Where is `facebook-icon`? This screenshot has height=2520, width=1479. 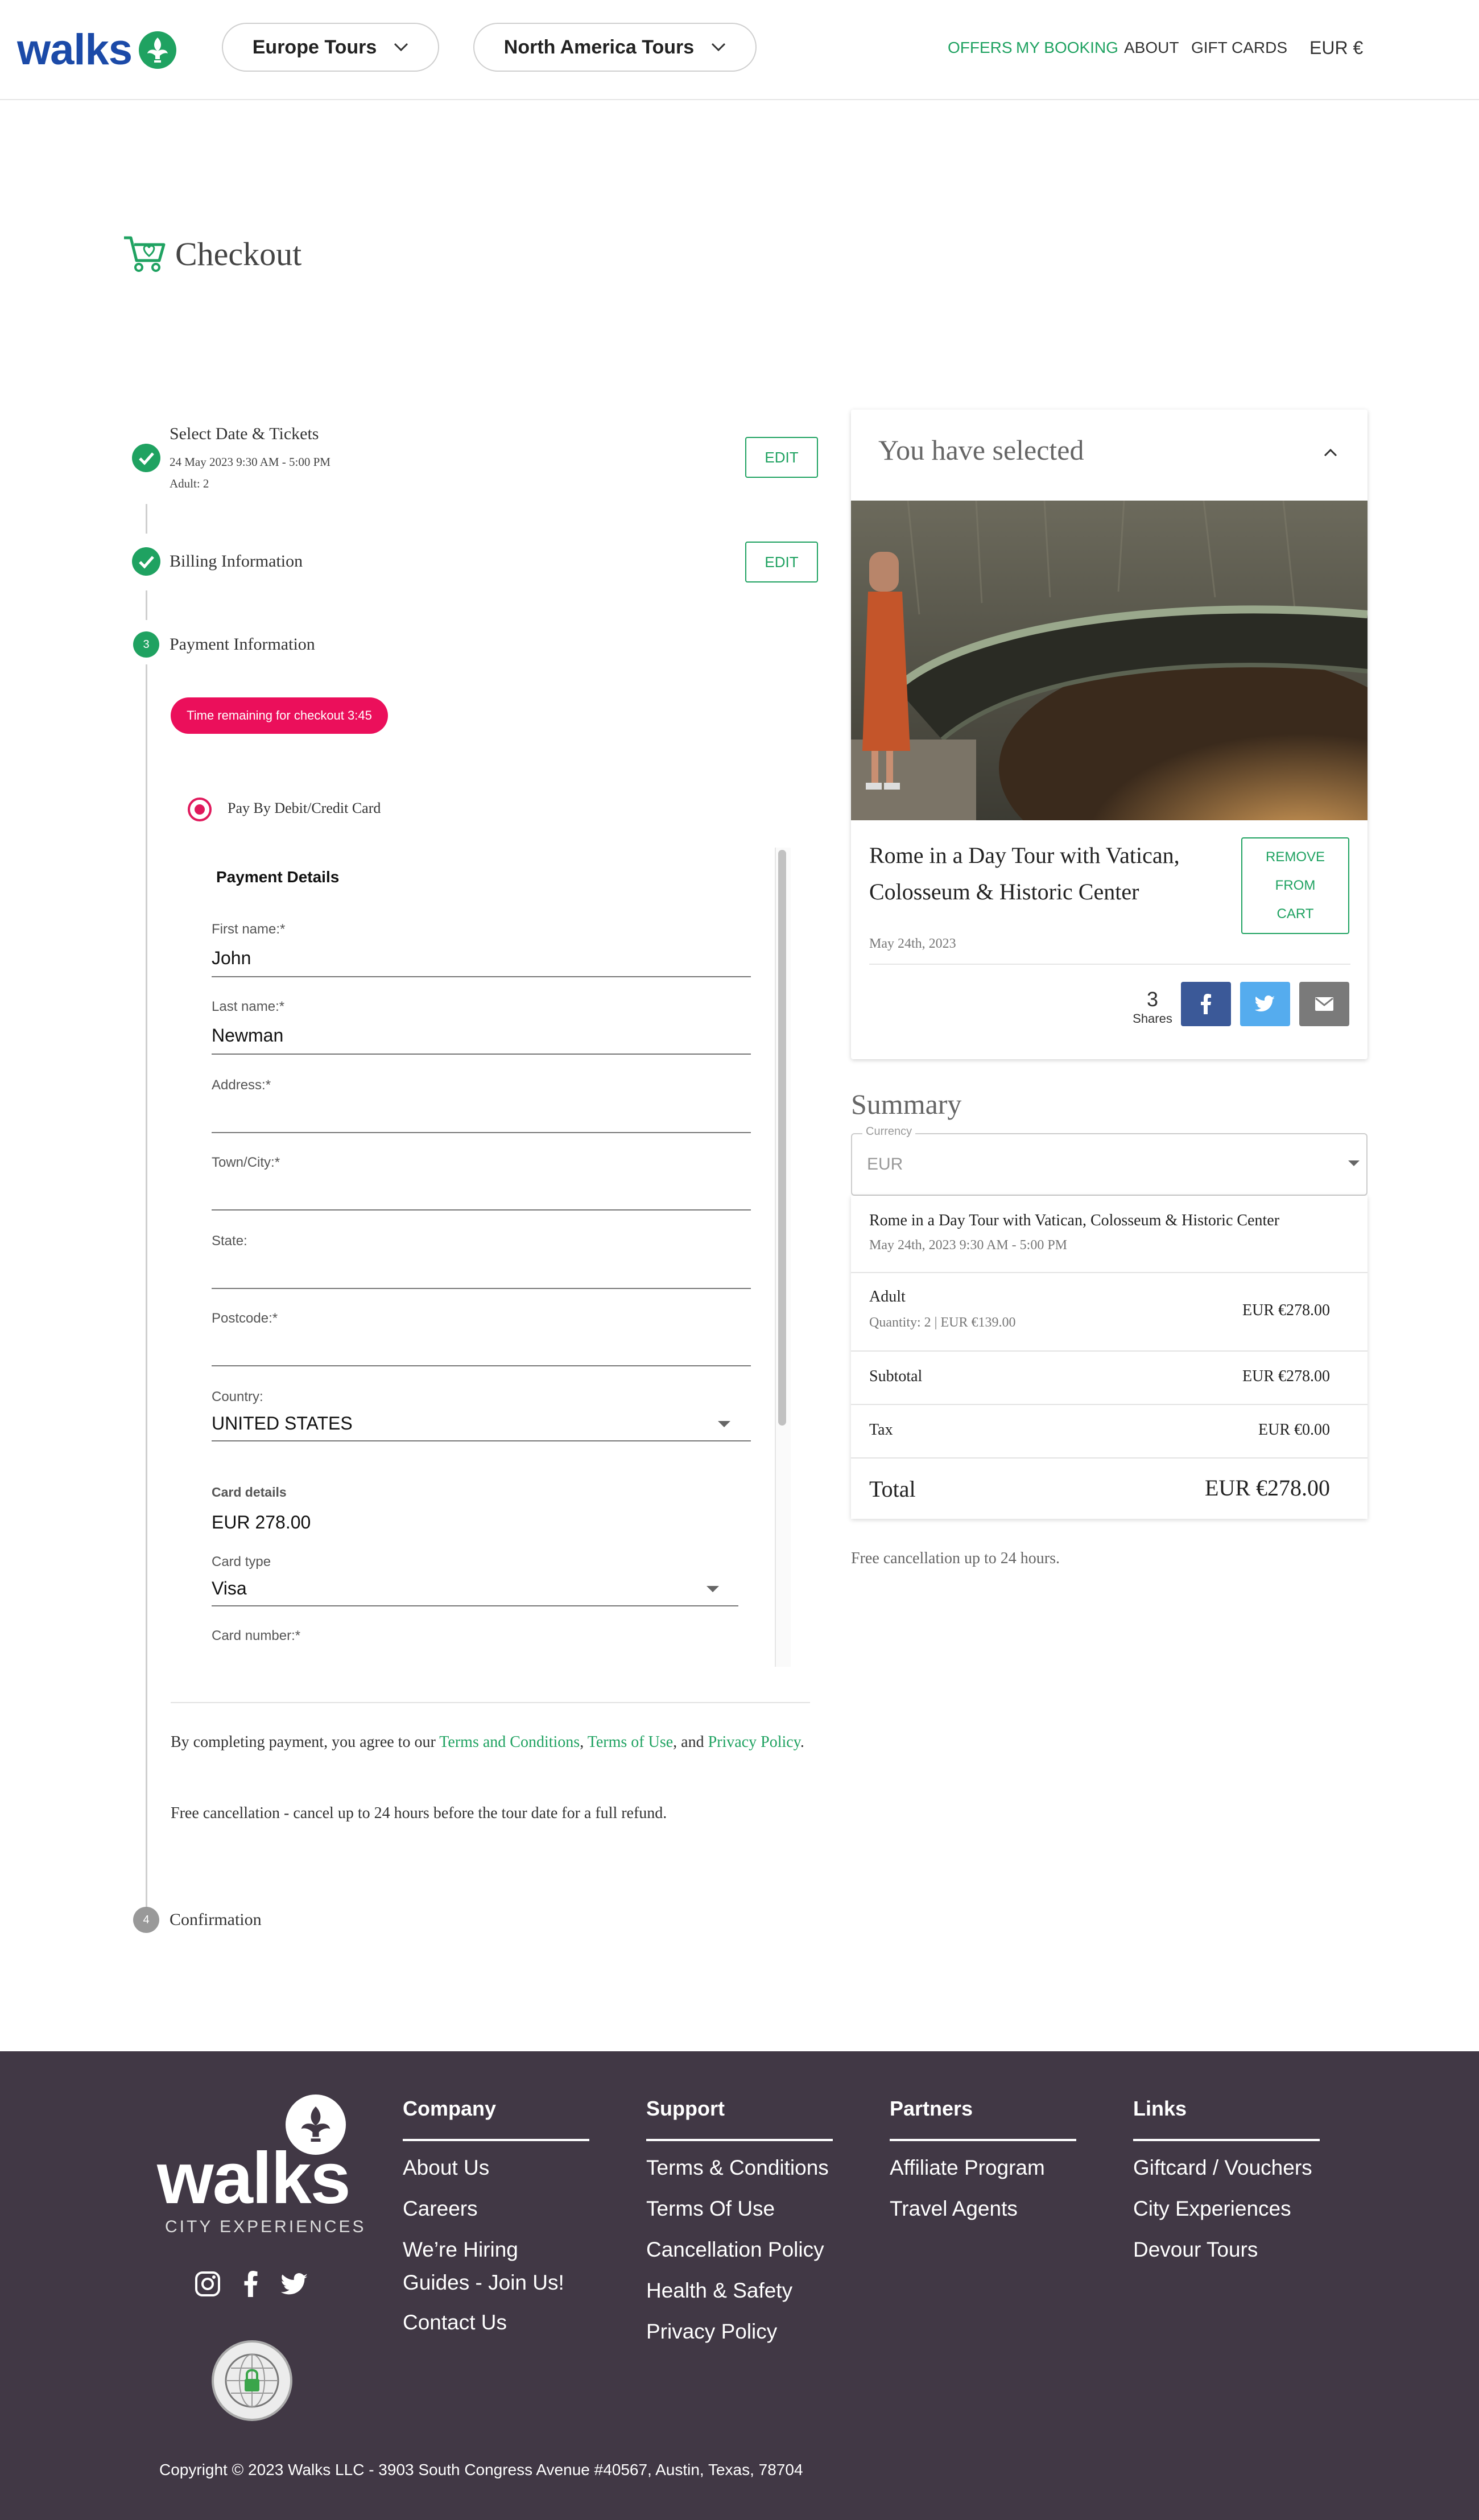 facebook-icon is located at coordinates (251, 2284).